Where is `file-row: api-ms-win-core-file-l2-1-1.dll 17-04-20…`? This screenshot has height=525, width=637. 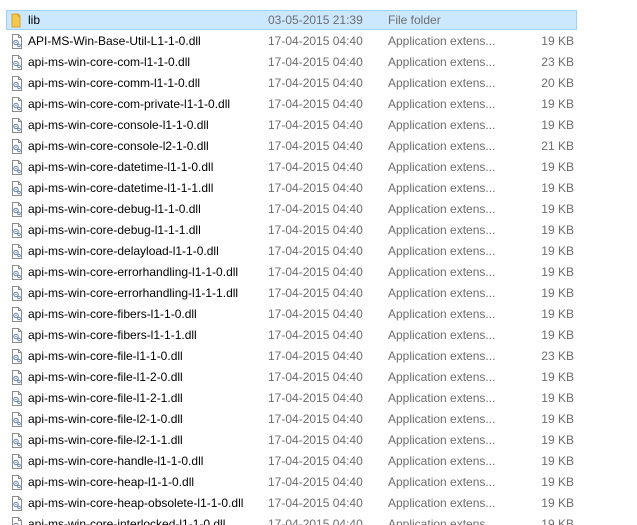
file-row: api-ms-win-core-file-l2-1-1.dll 17-04-20… is located at coordinates (291, 440).